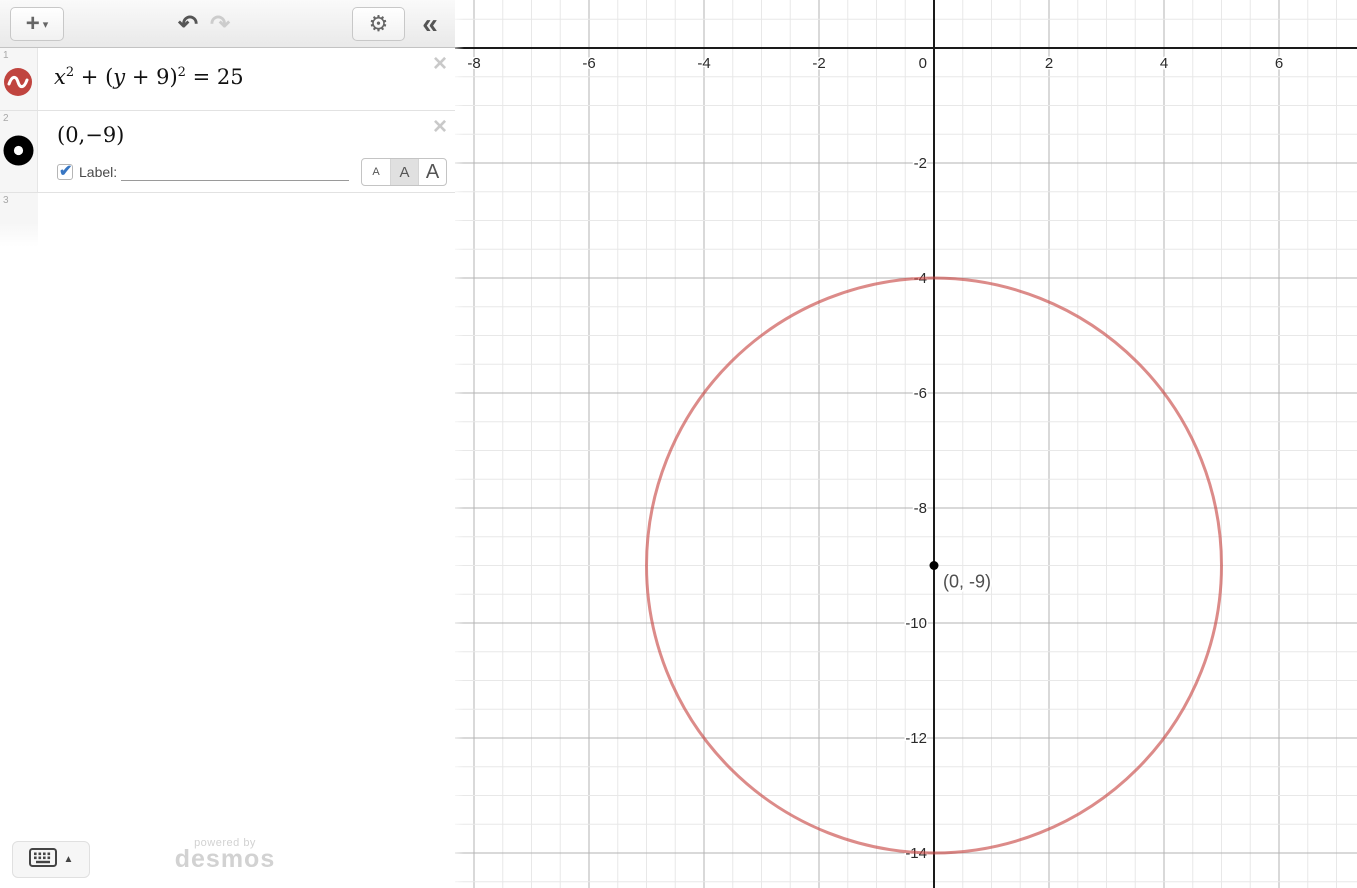  I want to click on show-keyboard-button: ▲, so click(51, 859).